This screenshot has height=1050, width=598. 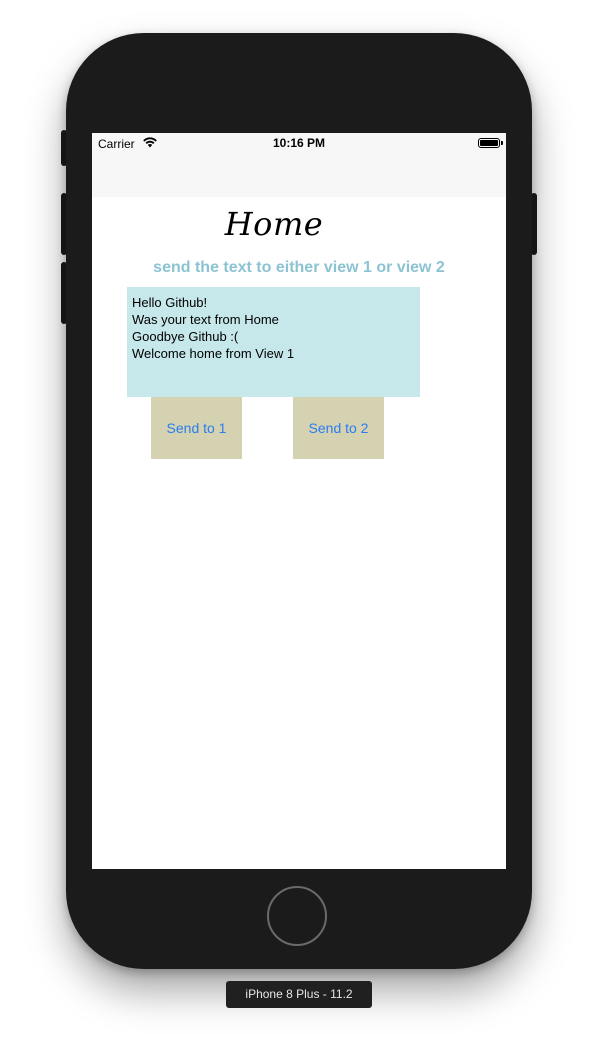 What do you see at coordinates (274, 224) in the screenshot?
I see `page-title: Home` at bounding box center [274, 224].